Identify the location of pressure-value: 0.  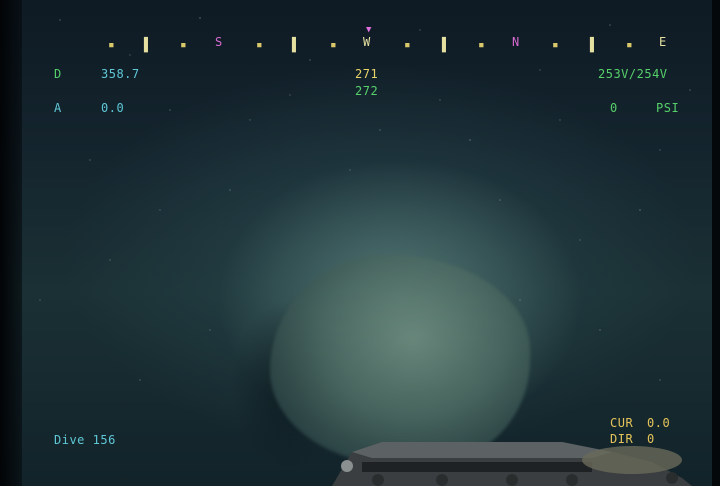
(614, 108).